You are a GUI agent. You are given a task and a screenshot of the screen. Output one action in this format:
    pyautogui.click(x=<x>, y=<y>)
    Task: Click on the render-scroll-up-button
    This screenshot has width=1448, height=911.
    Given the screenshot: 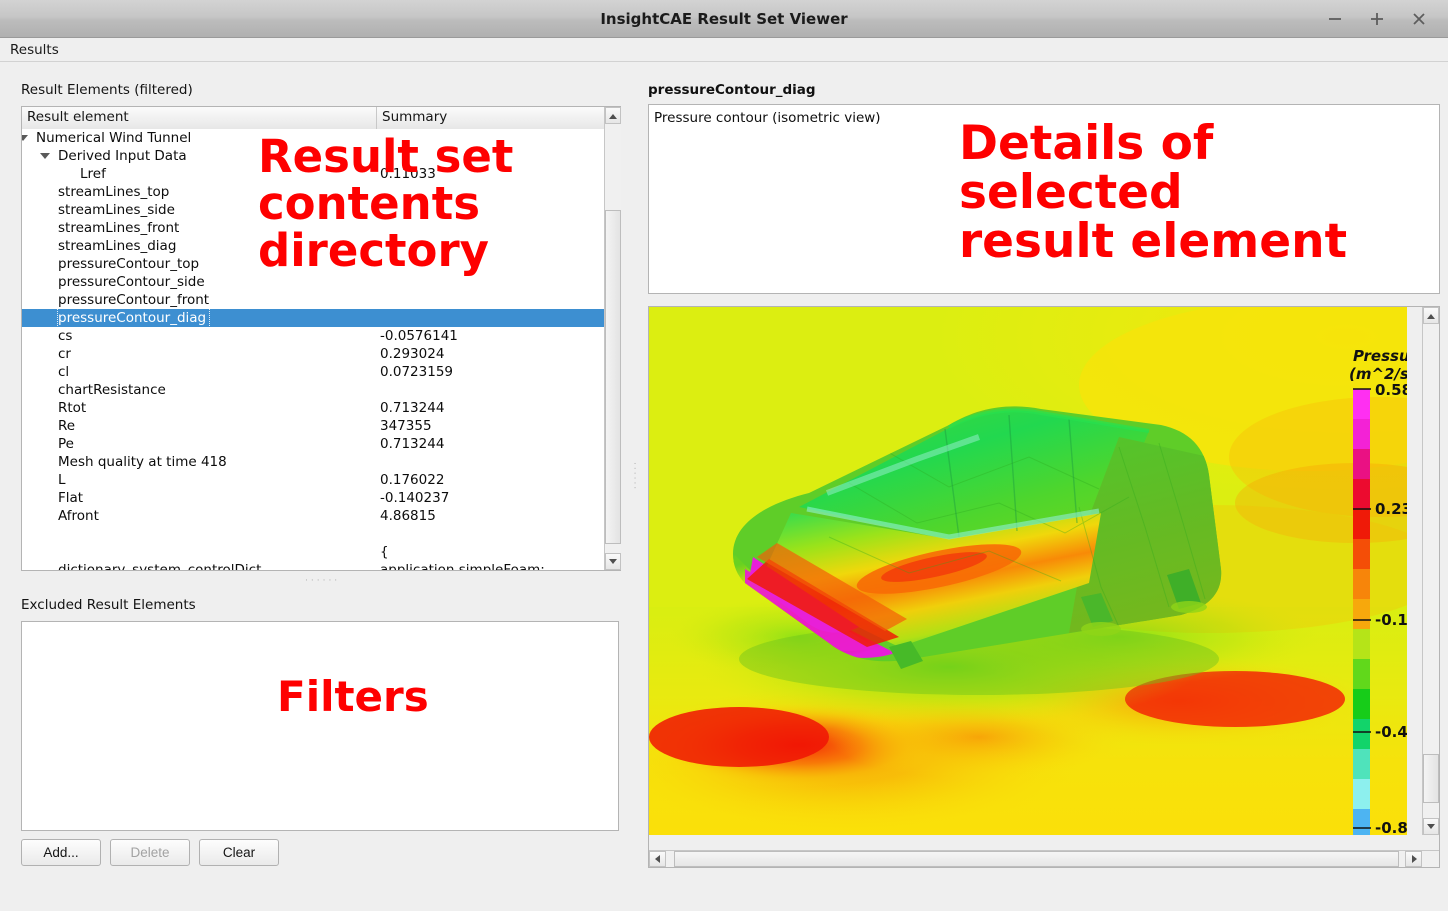 What is the action you would take?
    pyautogui.click(x=1431, y=315)
    